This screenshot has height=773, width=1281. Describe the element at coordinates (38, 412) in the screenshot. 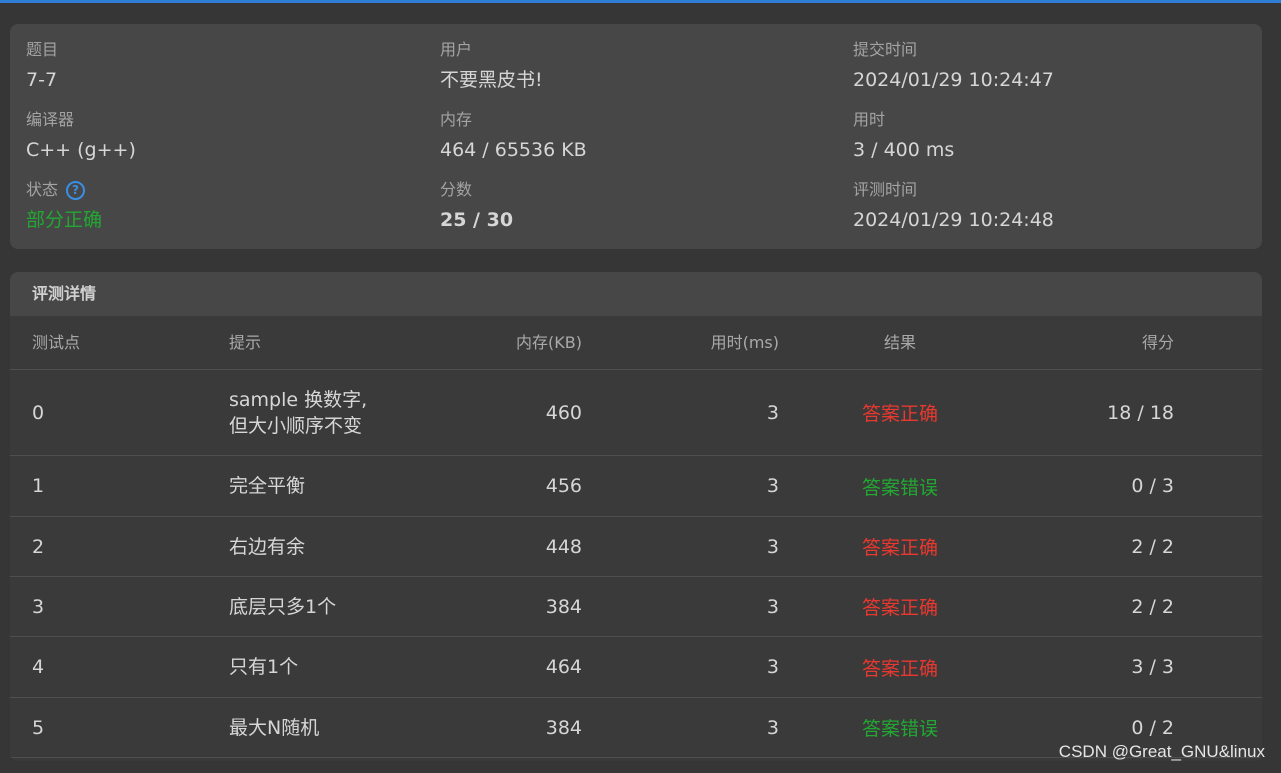

I see `testcase-id: 0` at that location.